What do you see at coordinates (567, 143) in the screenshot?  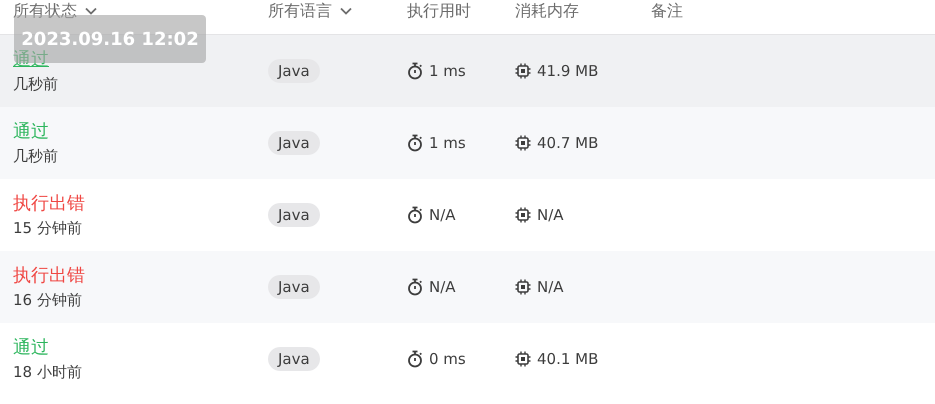 I see `memory-value: 40.7 MB` at bounding box center [567, 143].